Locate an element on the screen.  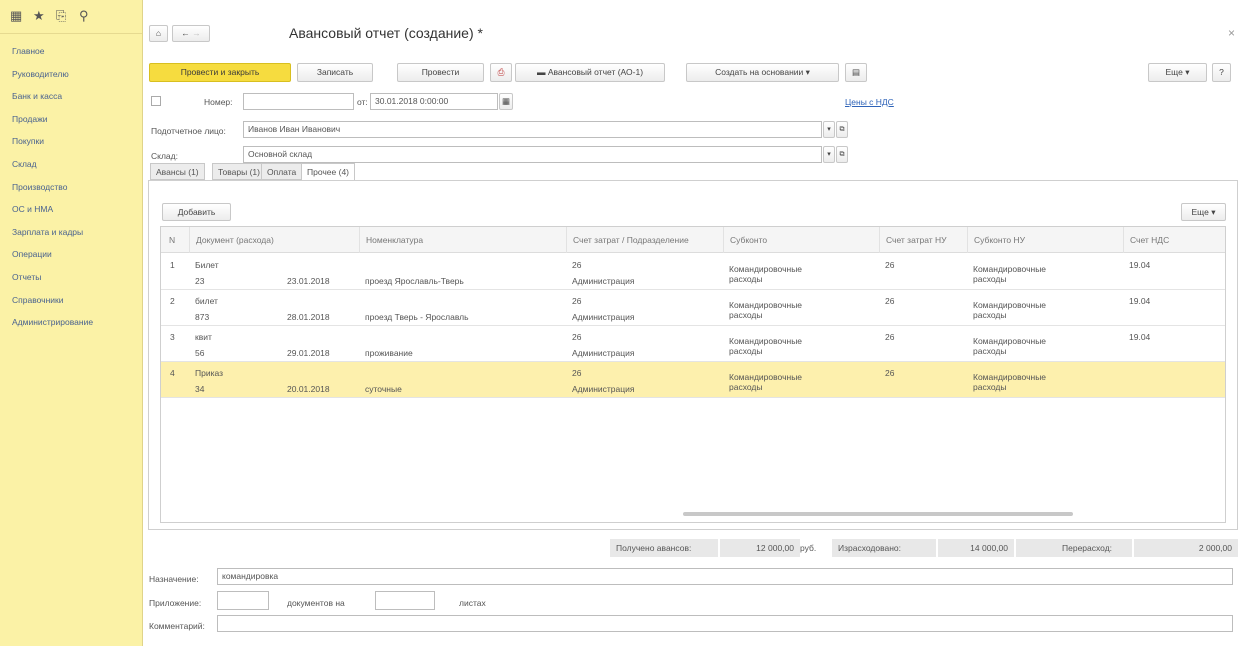
column-header-document: Документ (расхода) is located at coordinates (231, 240).